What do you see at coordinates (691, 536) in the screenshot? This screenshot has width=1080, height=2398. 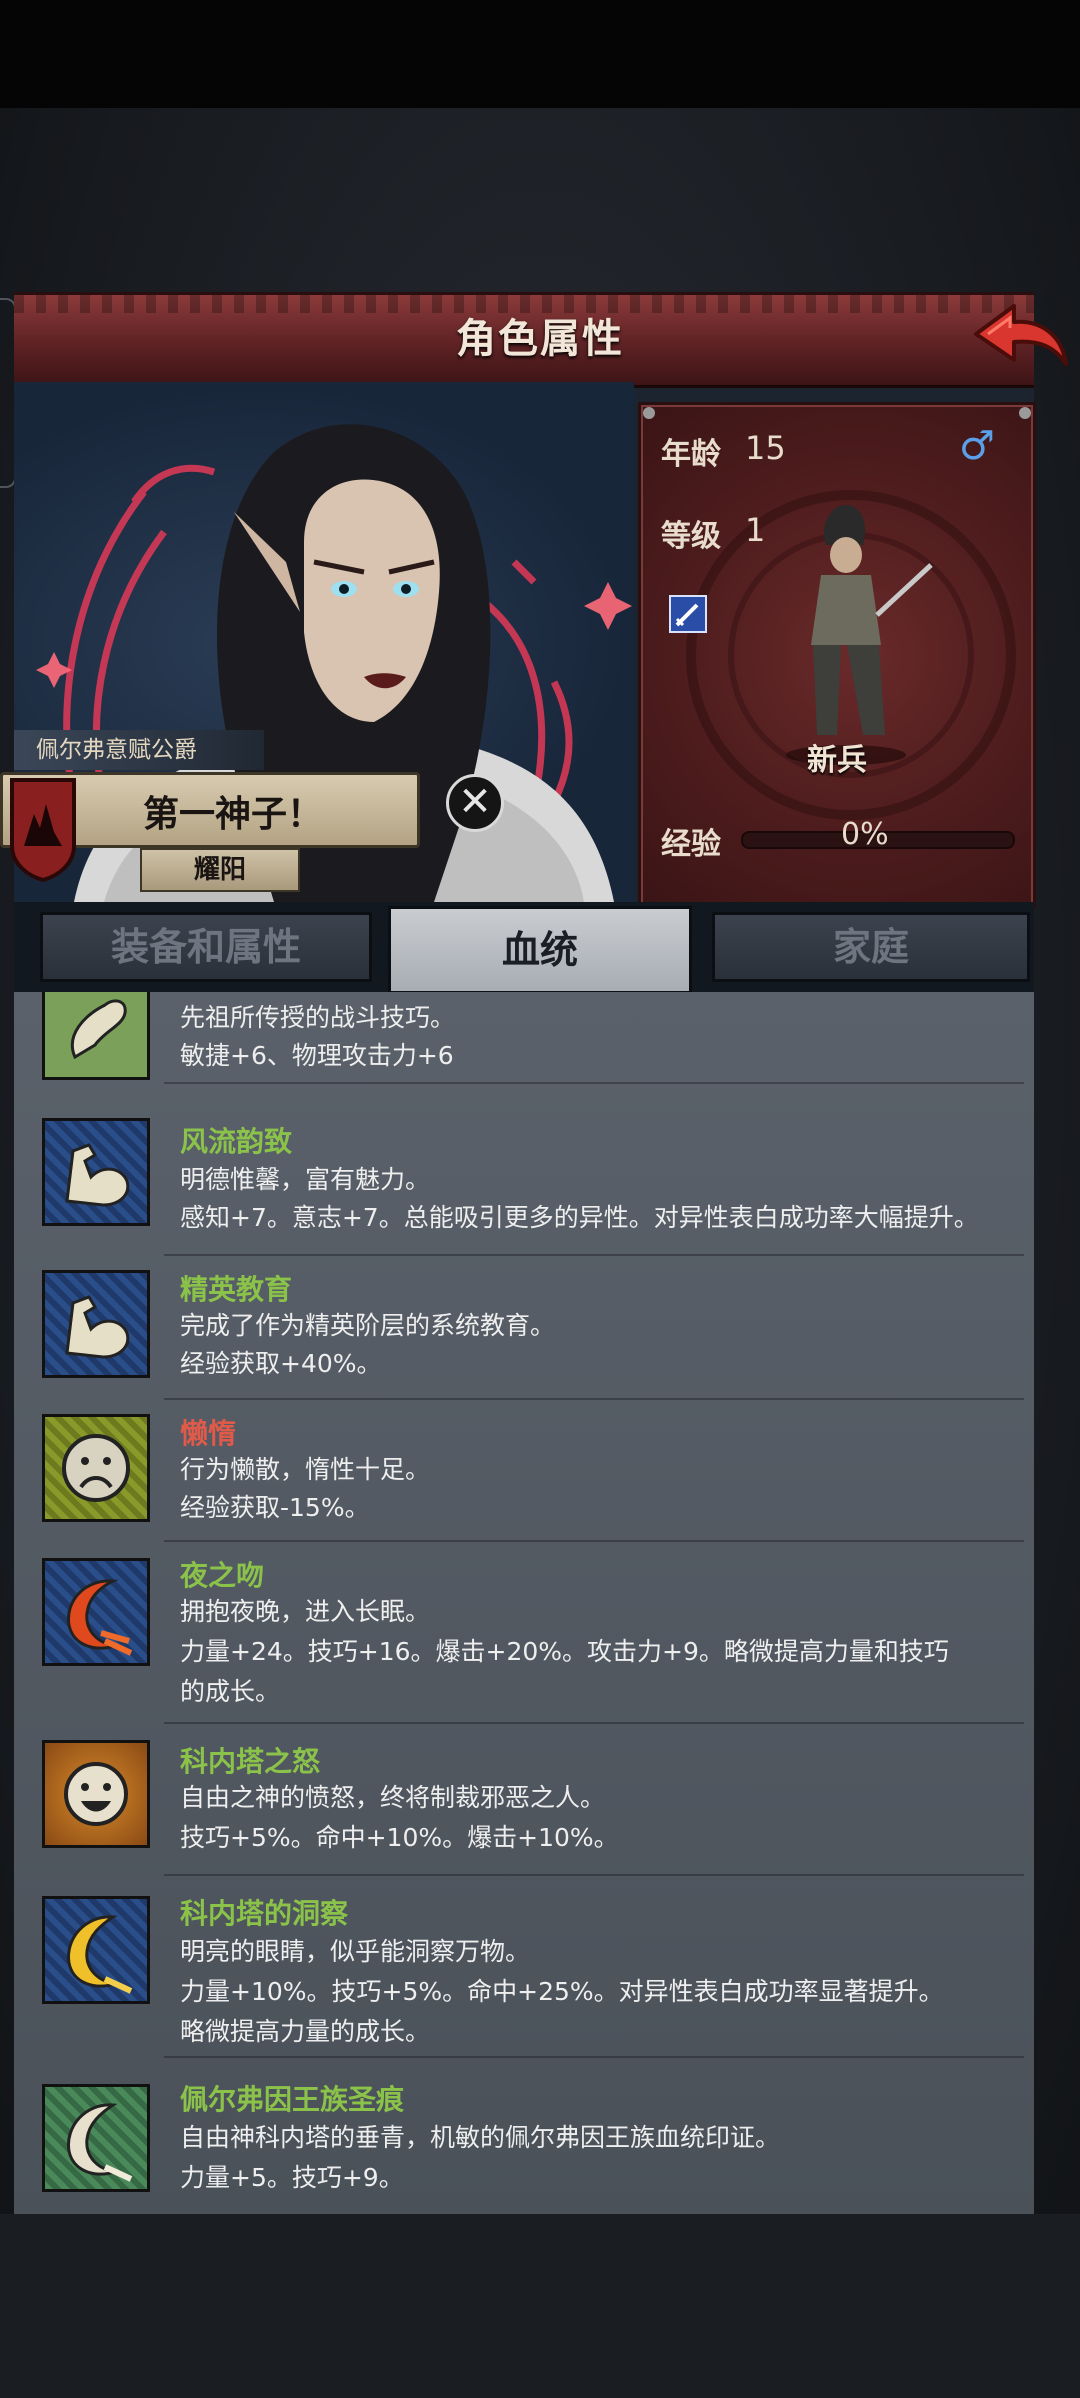 I see `level-label: 等级` at bounding box center [691, 536].